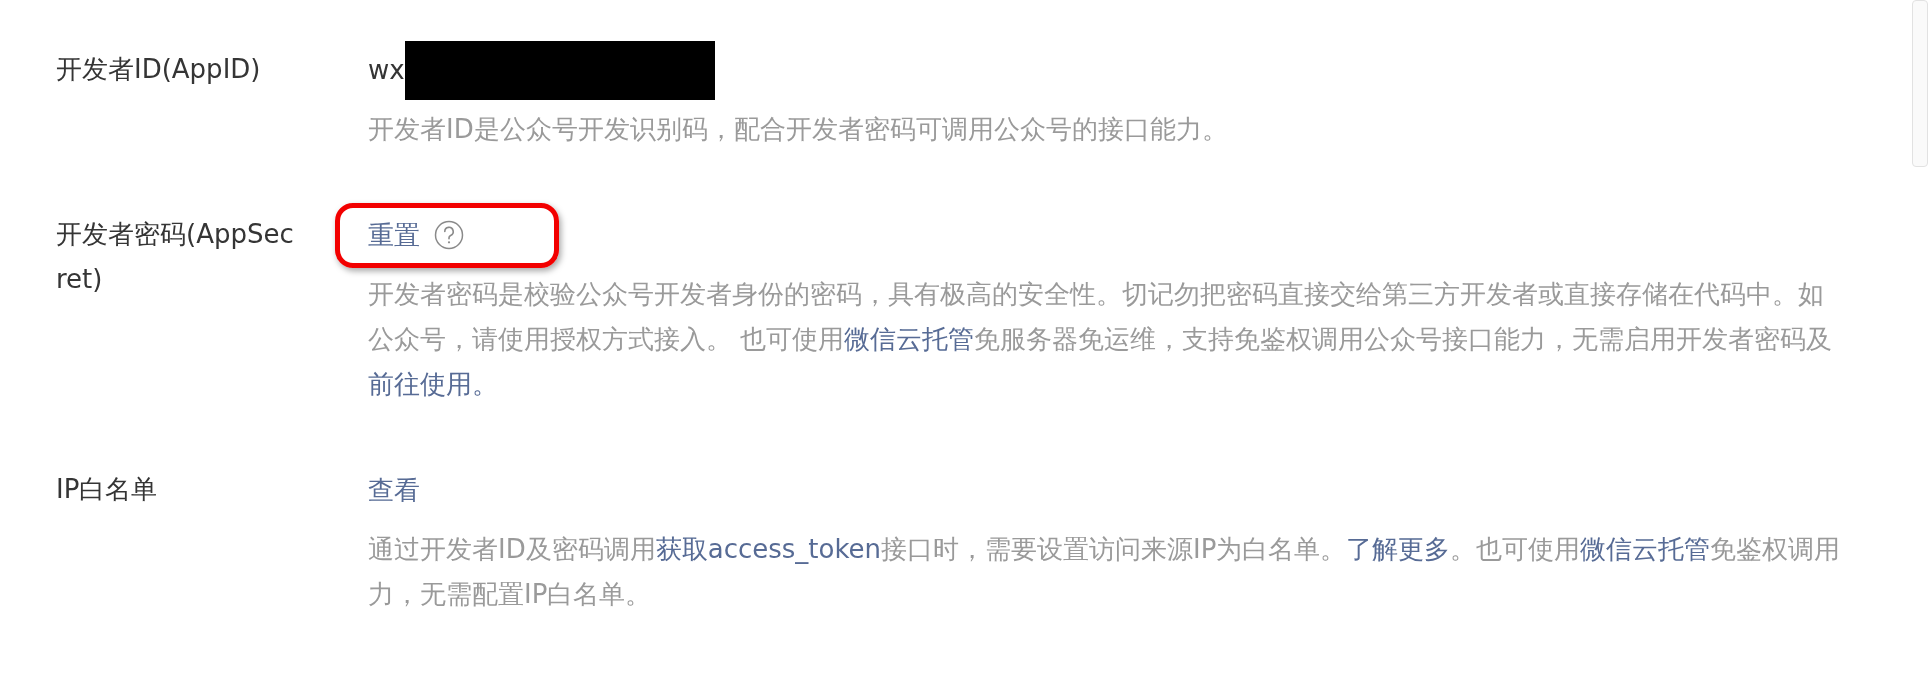 The image size is (1930, 675). What do you see at coordinates (1096, 294) in the screenshot?
I see `description-text: 开发者密码是校验公众号开发者身份的密码，具有极高的安全性。切记勿把密码直接交给第三方开发者或直接存储在代码中。如` at bounding box center [1096, 294].